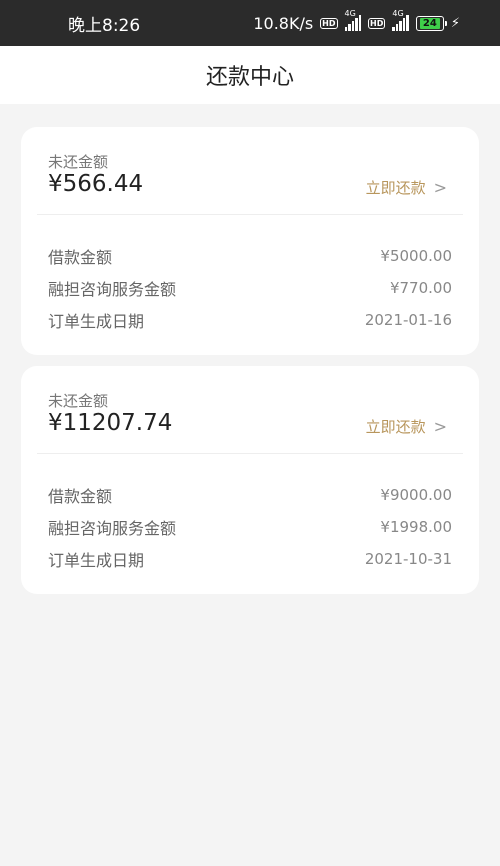 The height and width of the screenshot is (866, 500). Describe the element at coordinates (250, 288) in the screenshot. I see `detail-row: 融担咨询服务金额 ¥770.00` at that location.